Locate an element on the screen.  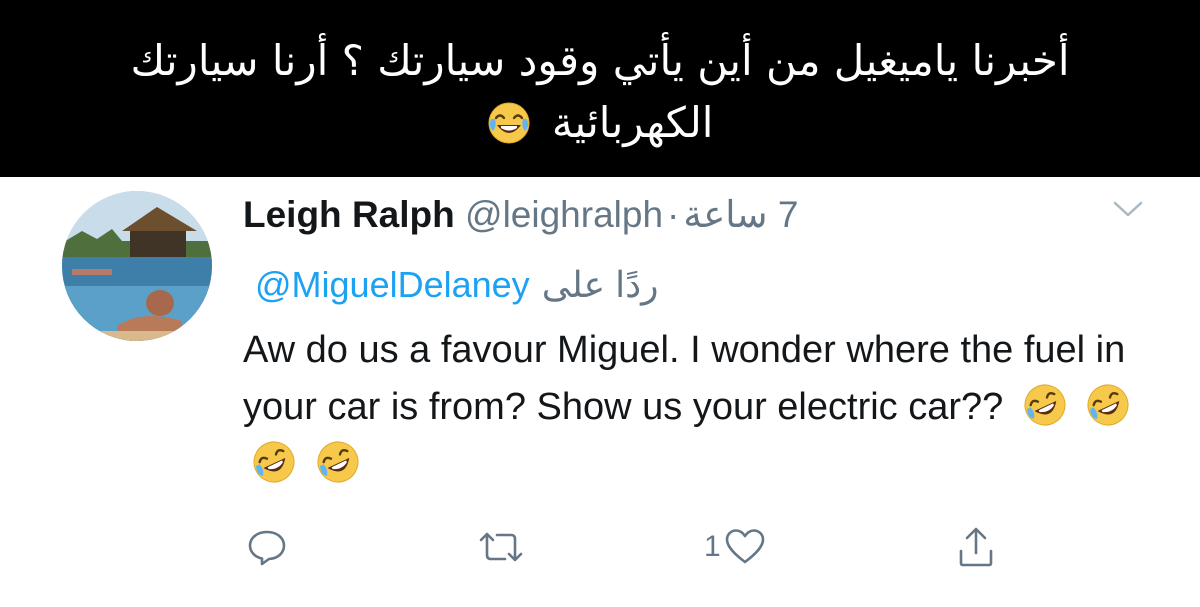
share-button is located at coordinates (976, 547).